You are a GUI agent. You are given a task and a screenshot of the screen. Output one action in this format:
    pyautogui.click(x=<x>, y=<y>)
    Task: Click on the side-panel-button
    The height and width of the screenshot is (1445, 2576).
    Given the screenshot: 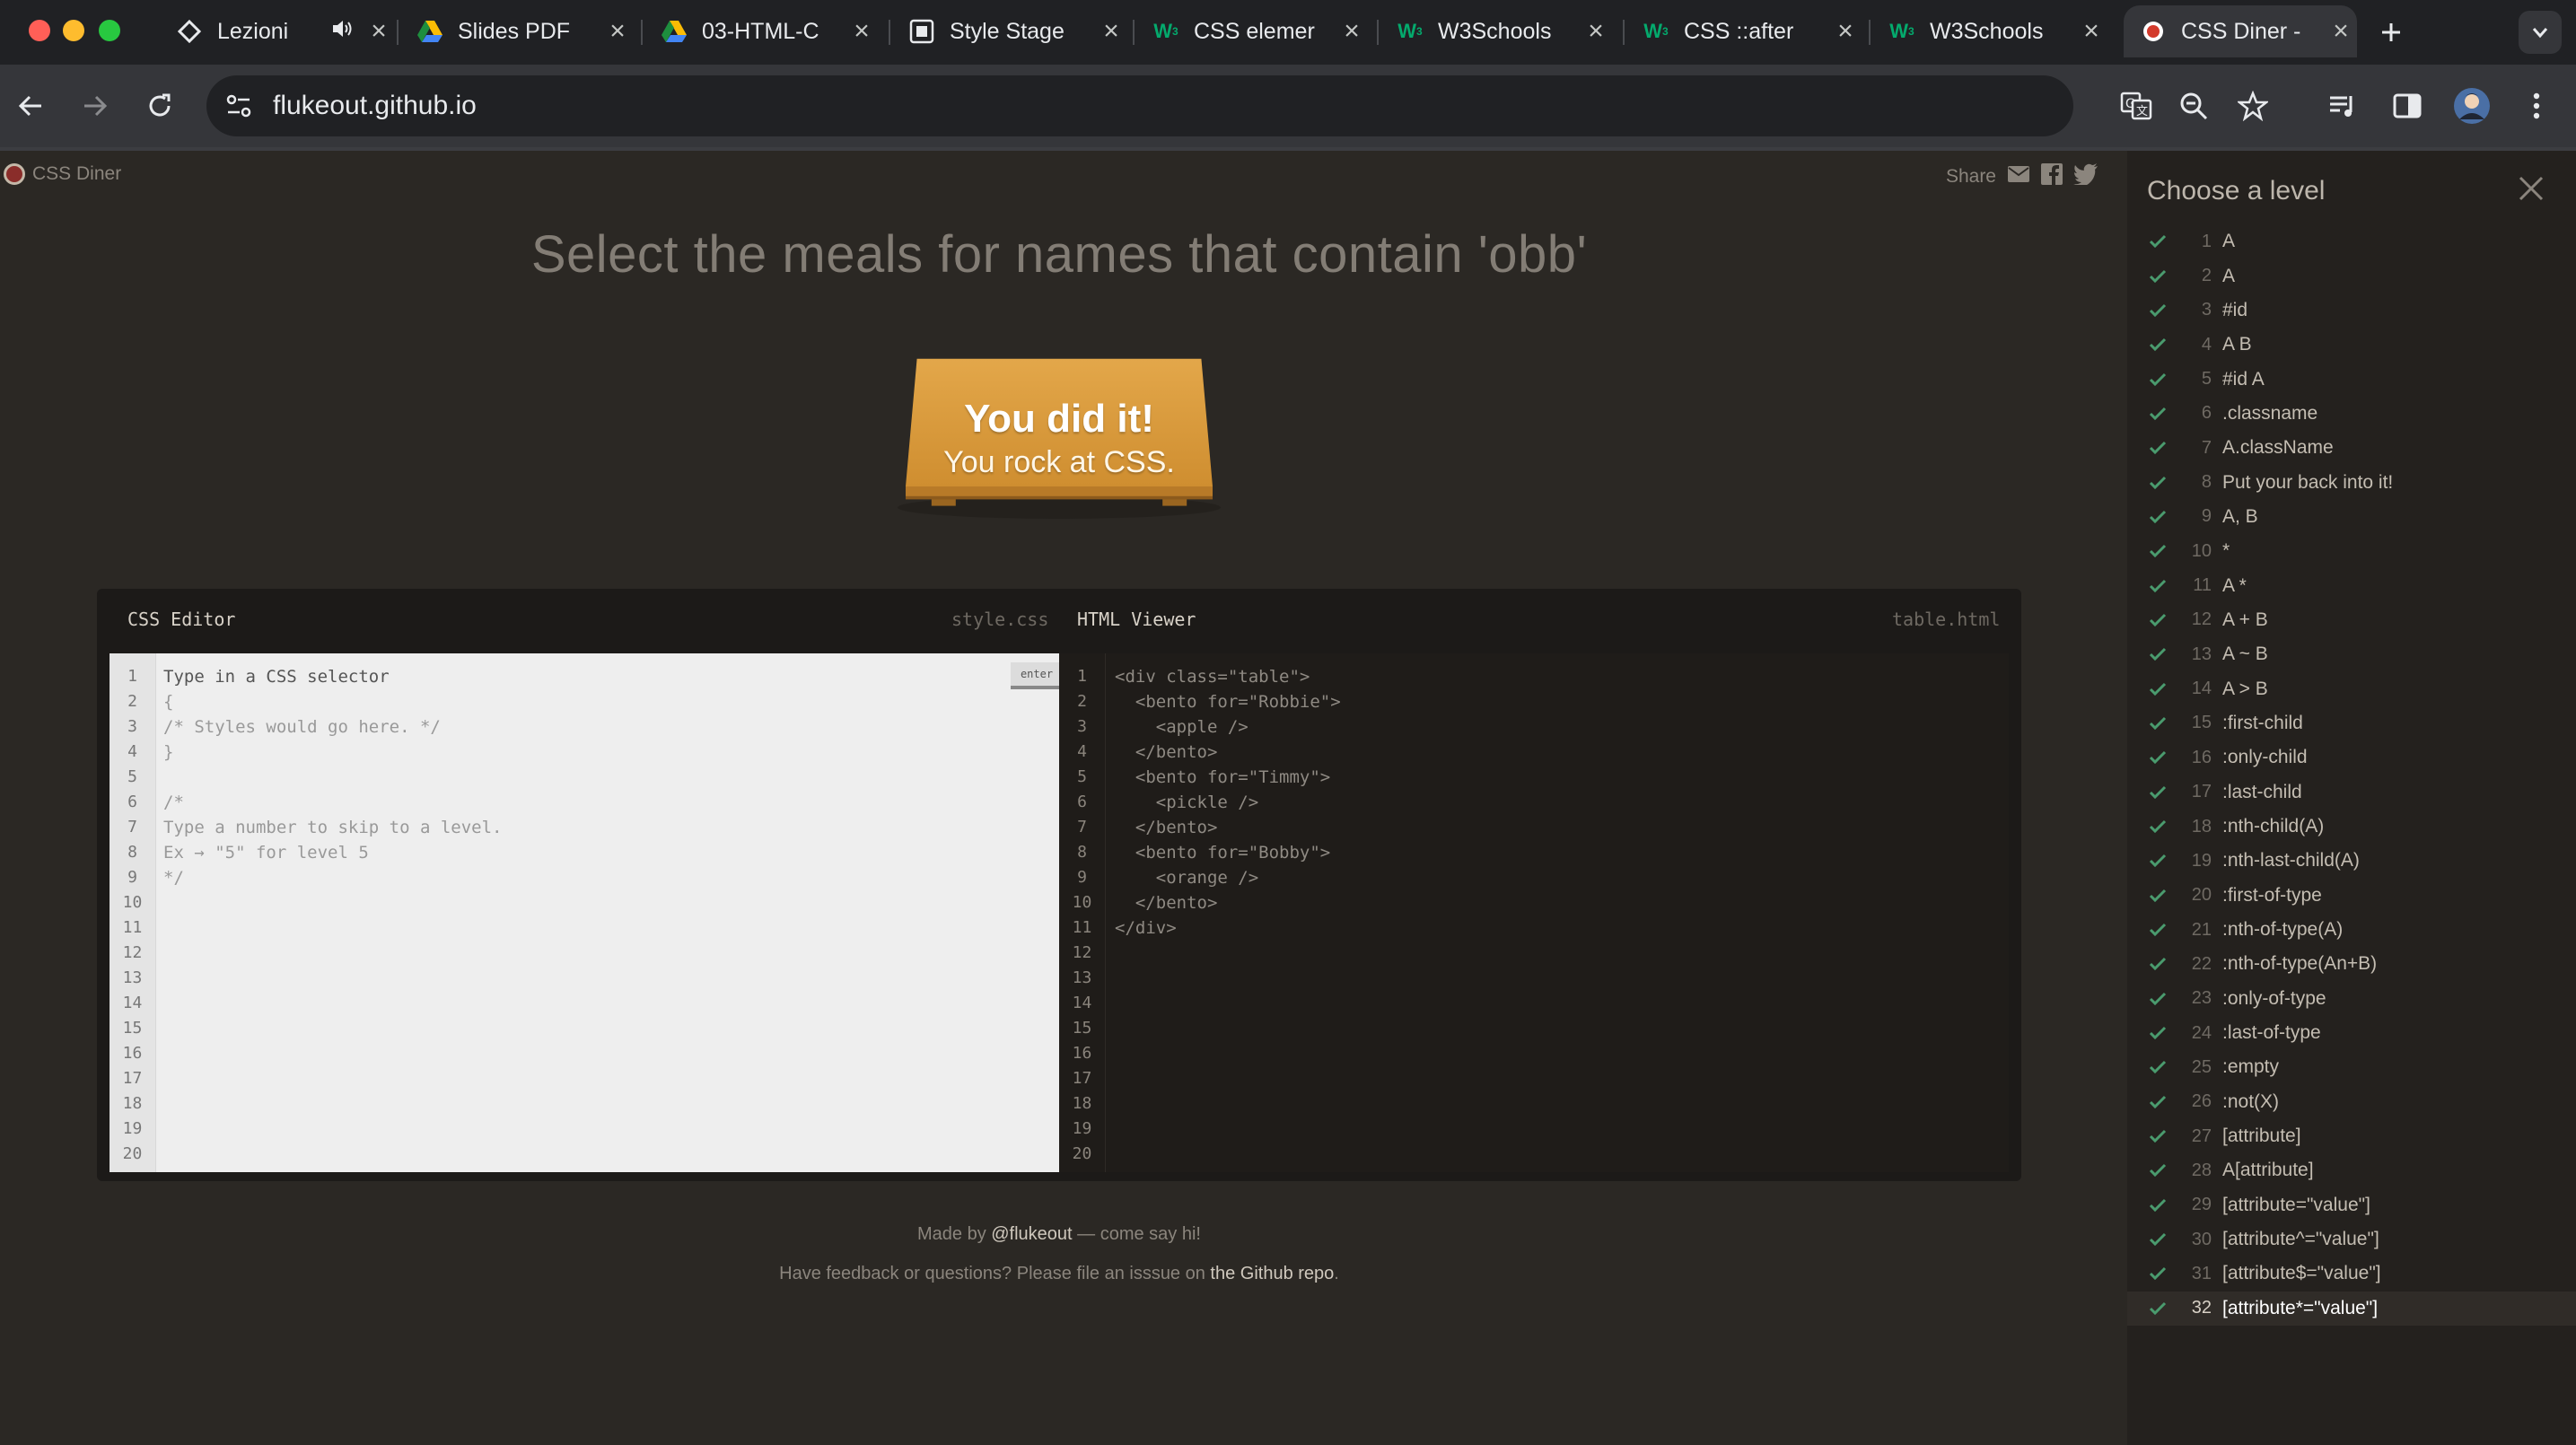 What is the action you would take?
    pyautogui.click(x=2407, y=106)
    